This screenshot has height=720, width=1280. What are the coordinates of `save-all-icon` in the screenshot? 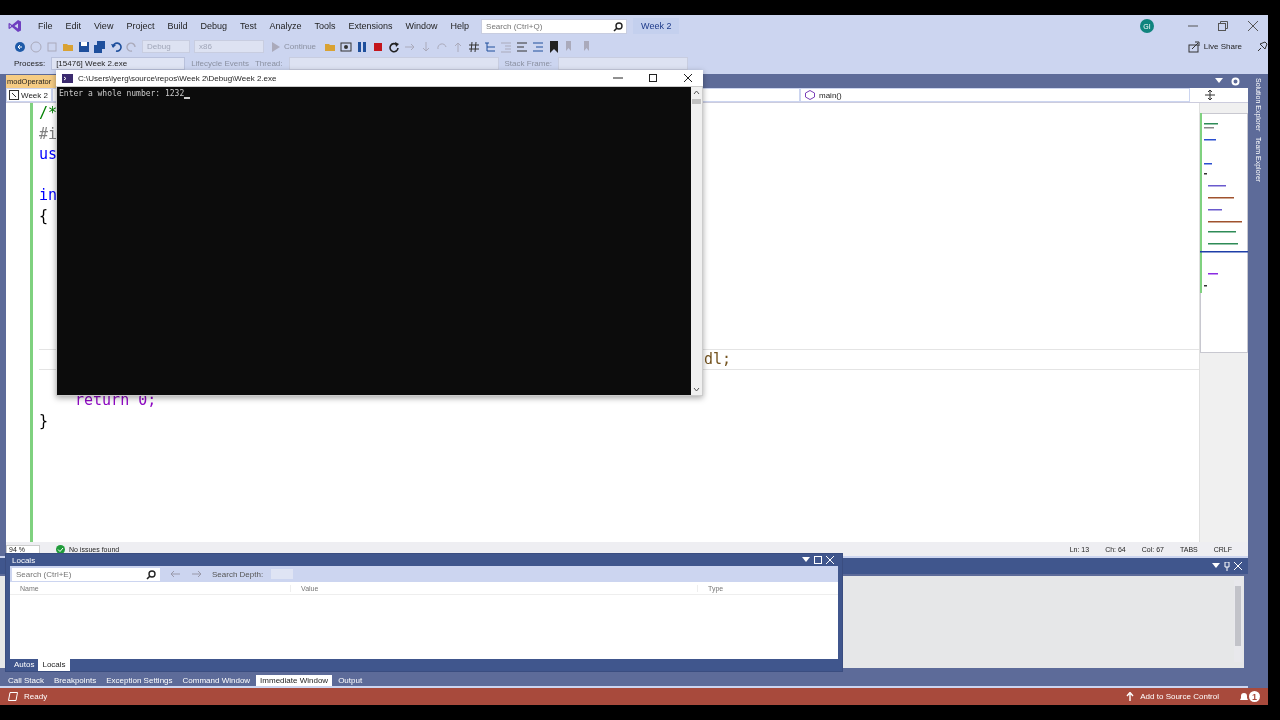 It's located at (100, 46).